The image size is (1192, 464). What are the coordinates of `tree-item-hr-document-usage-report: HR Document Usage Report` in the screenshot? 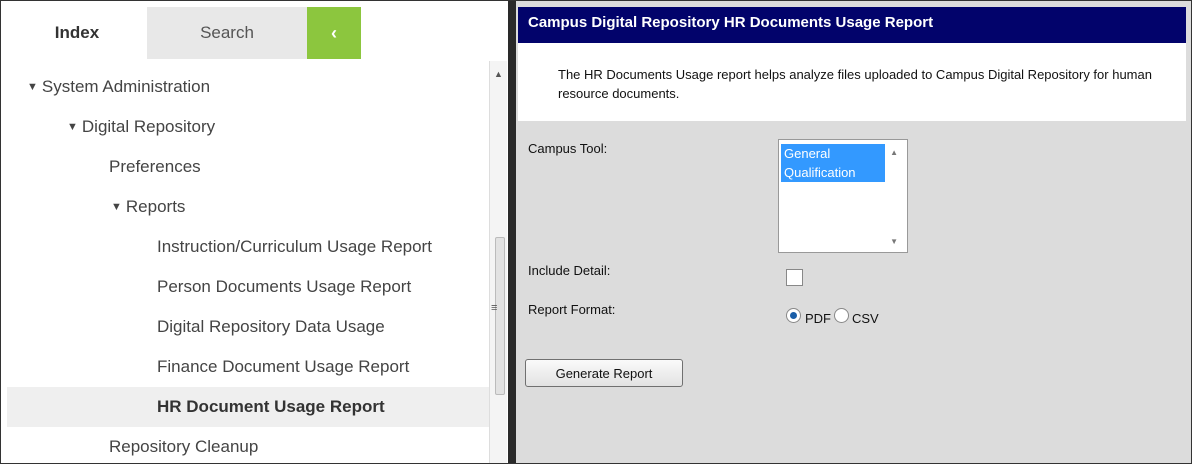 It's located at (248, 407).